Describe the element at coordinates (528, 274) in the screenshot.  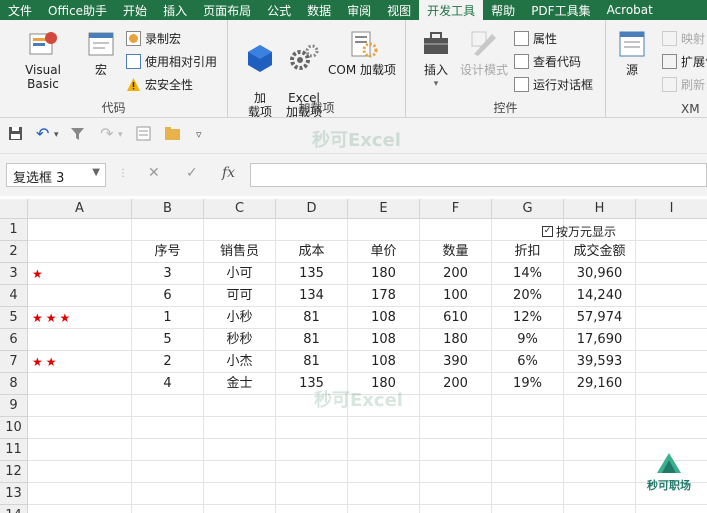
I see `cell-g3: 14%` at that location.